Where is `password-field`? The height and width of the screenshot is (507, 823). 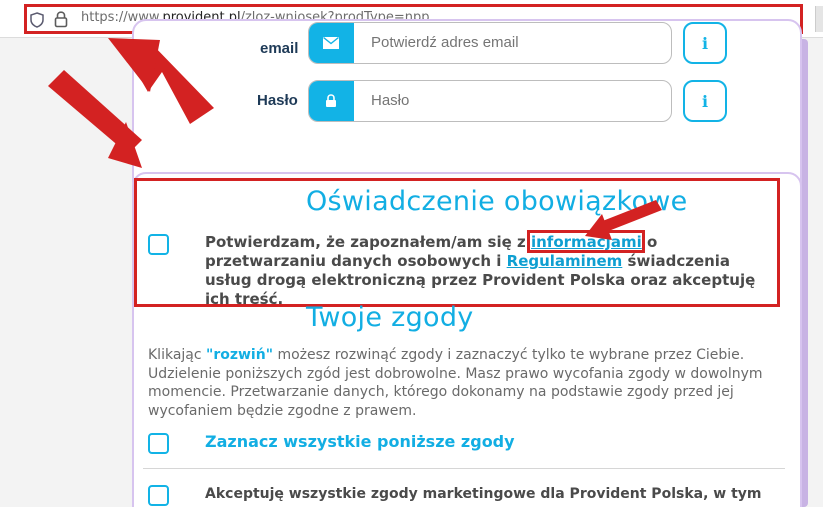 password-field is located at coordinates (490, 101).